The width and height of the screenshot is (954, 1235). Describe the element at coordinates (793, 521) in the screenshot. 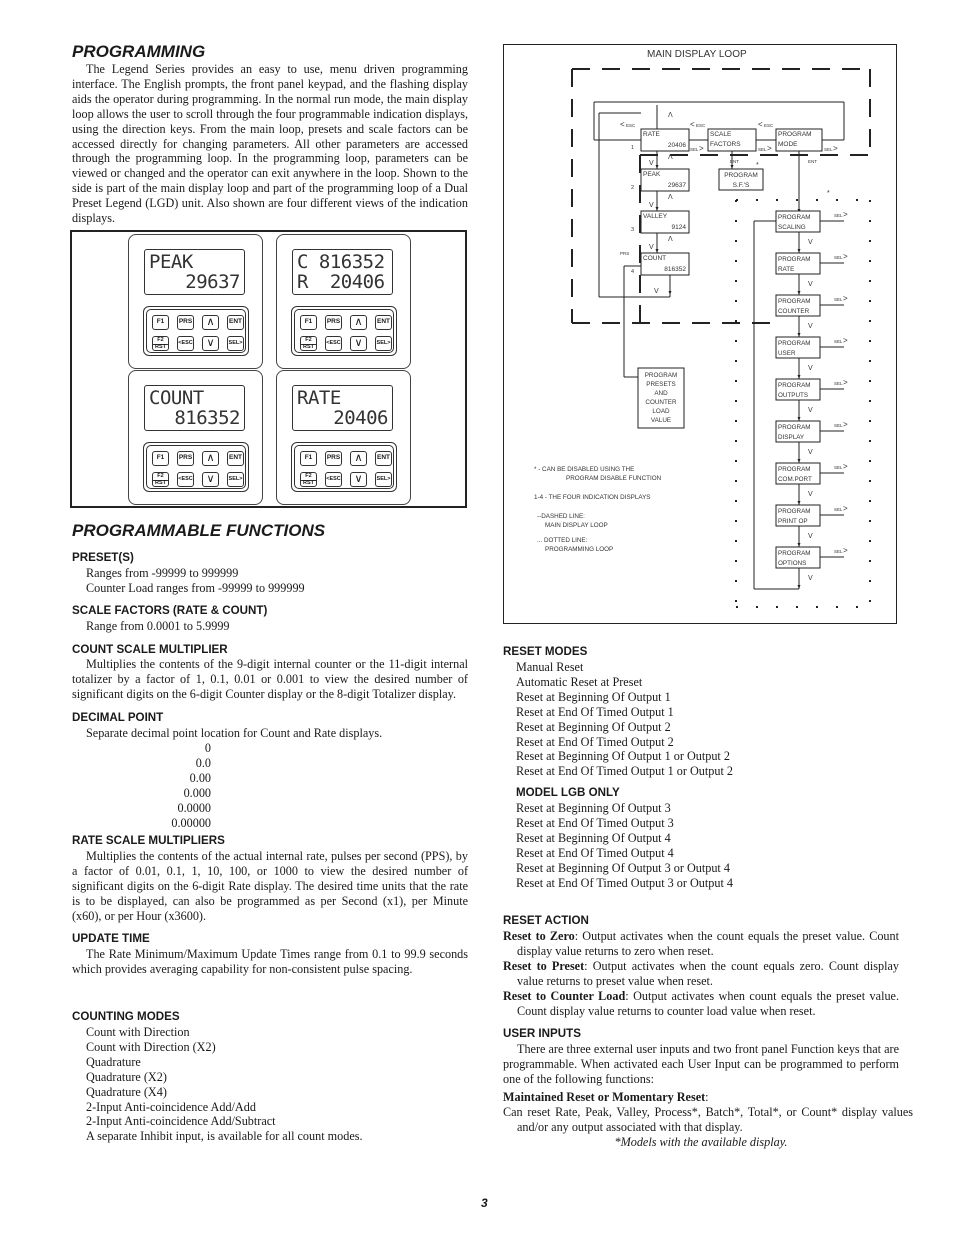

I see `box-label: PRINT OP` at that location.